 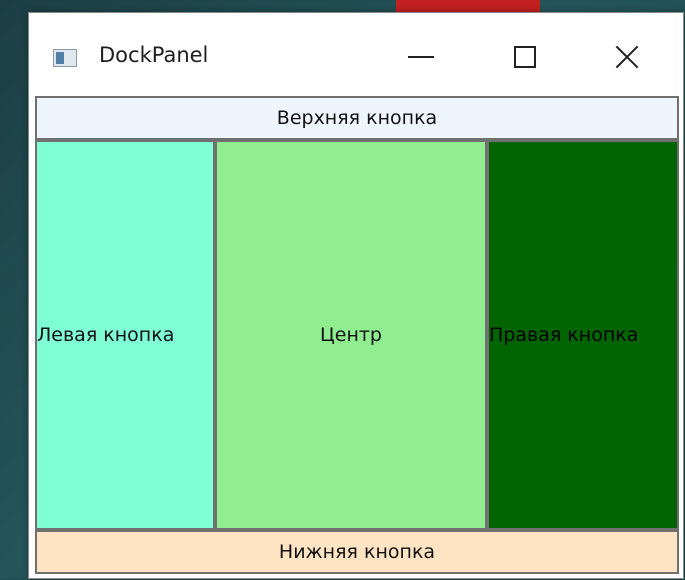 I want to click on minimize-button, so click(x=421, y=57).